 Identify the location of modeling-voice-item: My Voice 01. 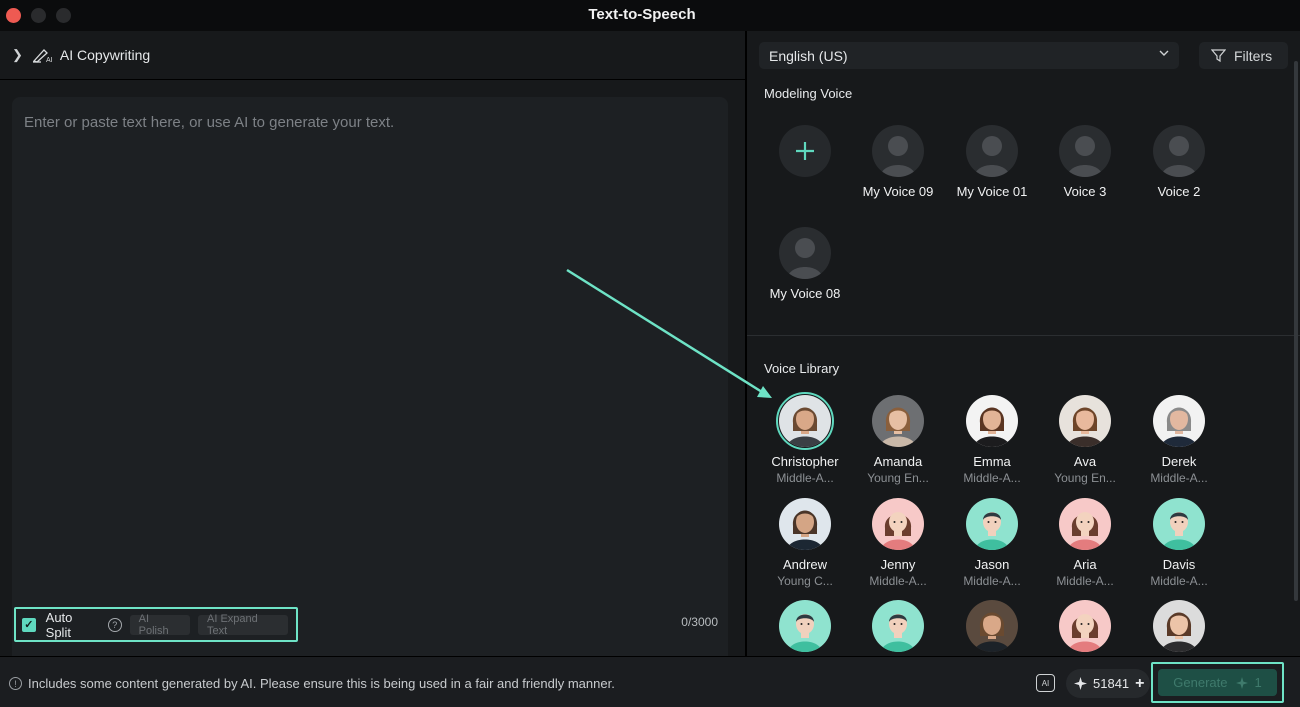
(992, 162).